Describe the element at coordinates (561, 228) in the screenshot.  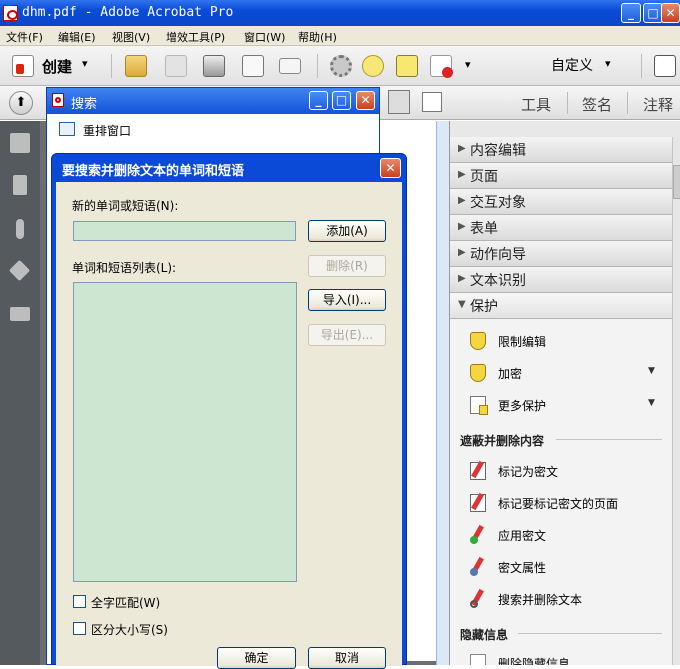
I see `section-forms: ▶ 表单` at that location.